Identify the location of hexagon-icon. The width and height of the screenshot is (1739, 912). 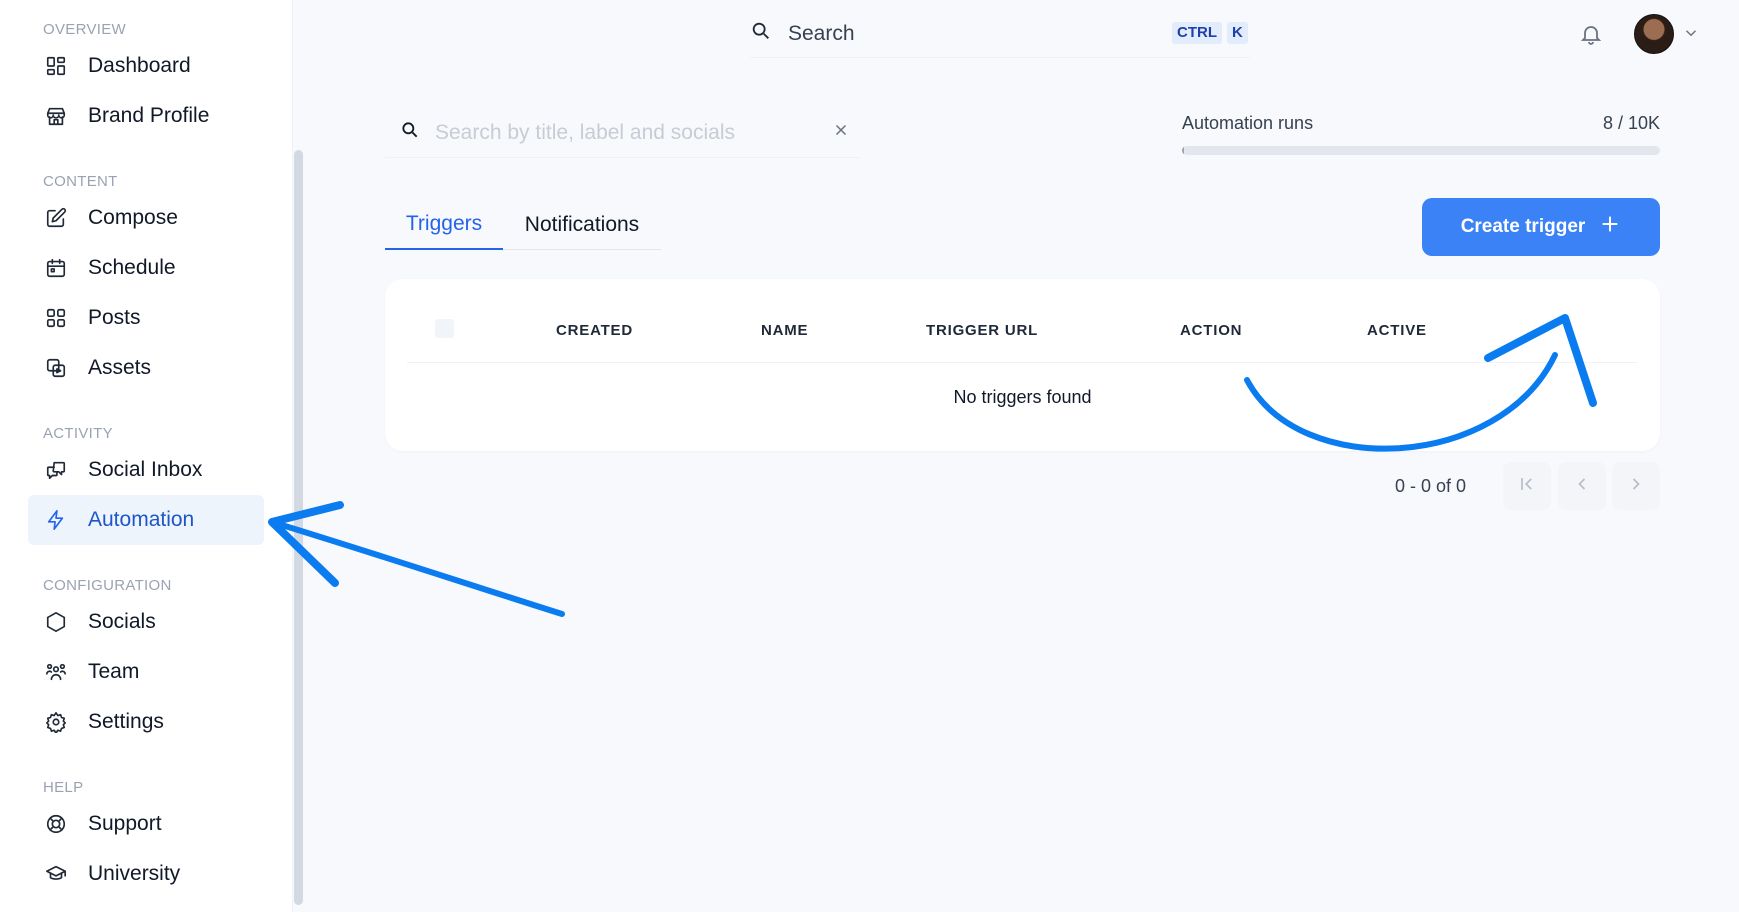
(56, 622).